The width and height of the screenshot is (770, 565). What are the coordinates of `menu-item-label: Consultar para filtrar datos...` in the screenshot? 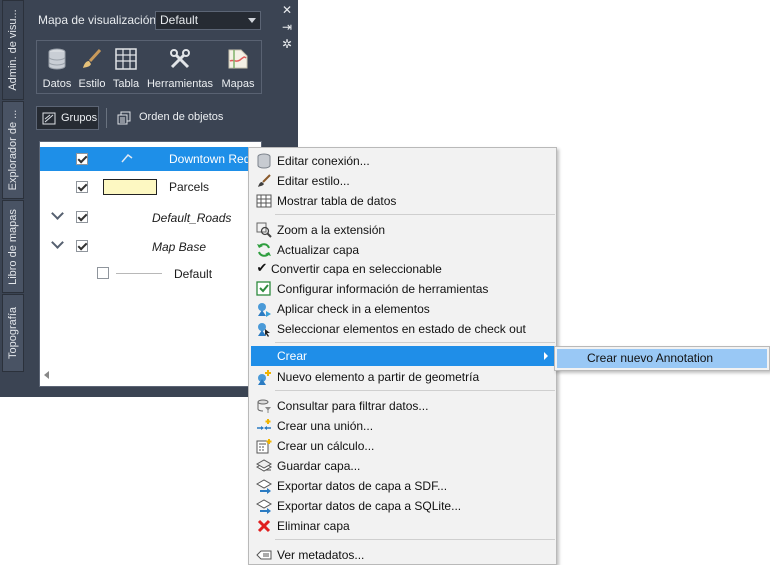 It's located at (353, 406).